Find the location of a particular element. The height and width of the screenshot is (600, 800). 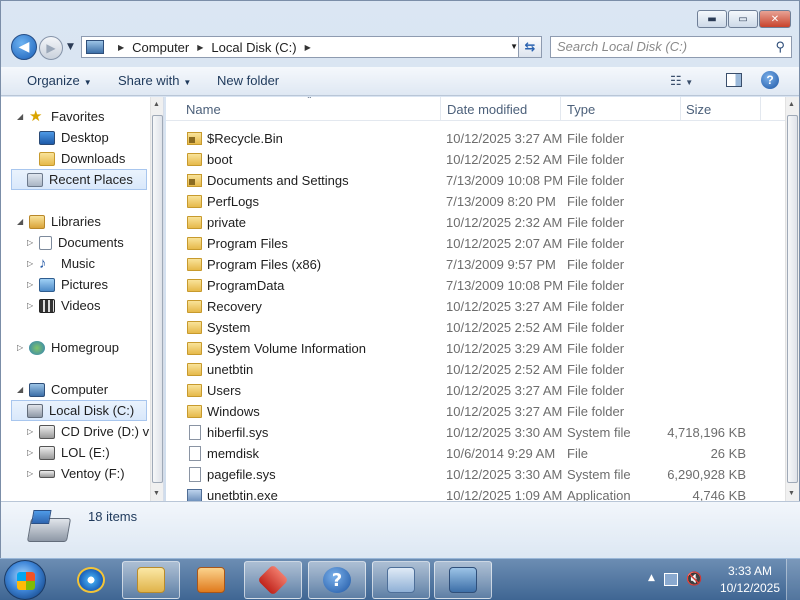

file-row: Users 10/12/2025 3:27 AM File folder is located at coordinates (475, 390).